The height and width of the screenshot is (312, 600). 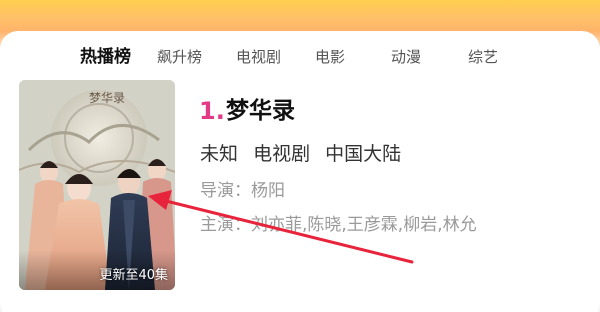 I want to click on director-line: 导演：杨阳, so click(x=242, y=191).